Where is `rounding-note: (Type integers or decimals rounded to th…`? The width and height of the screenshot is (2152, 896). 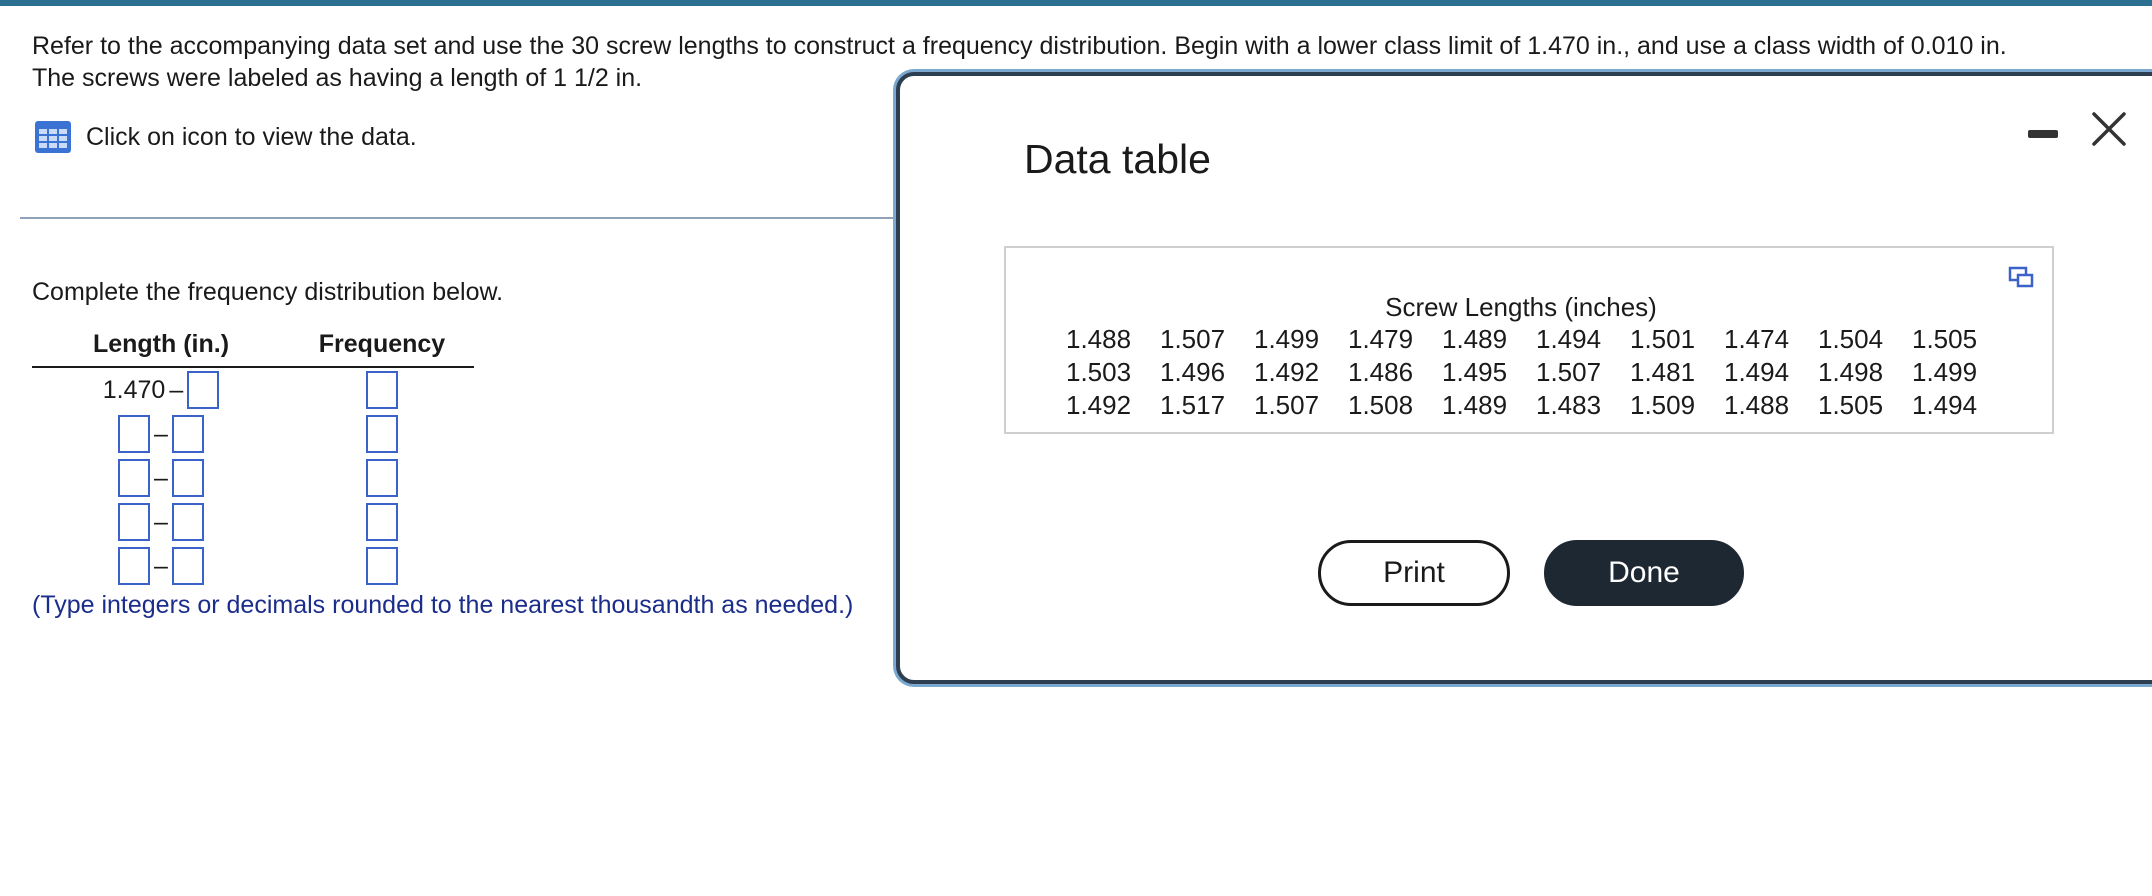 rounding-note: (Type integers or decimals rounded to th… is located at coordinates (443, 605).